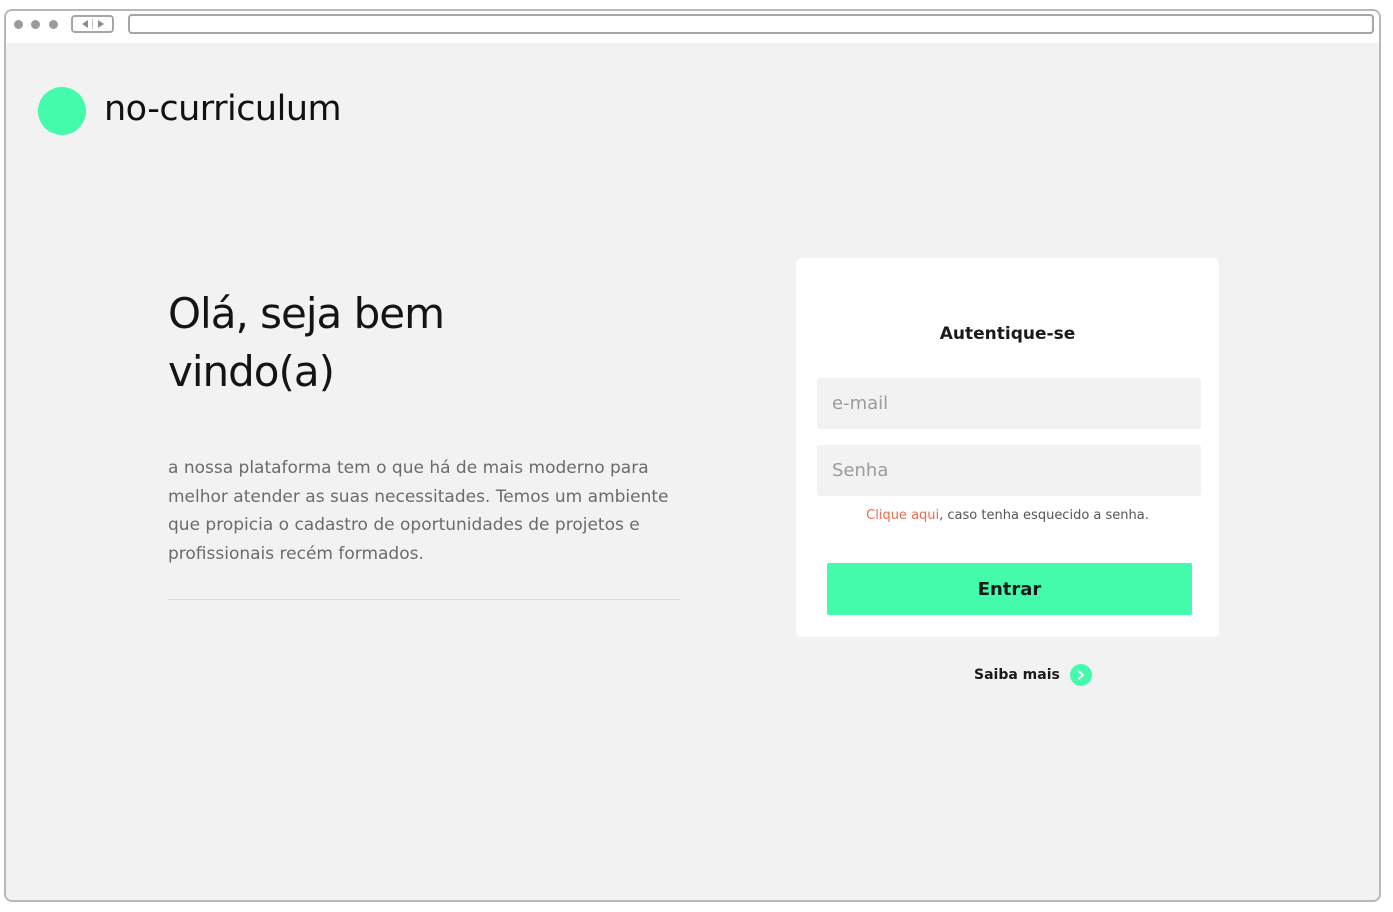 This screenshot has width=1393, height=912. I want to click on address-bar, so click(751, 24).